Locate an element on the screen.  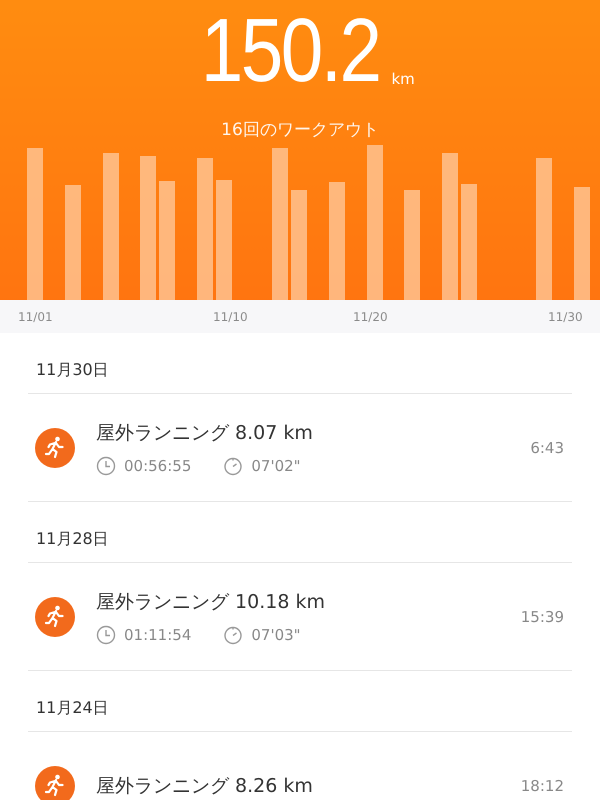
start-time: 6:43 is located at coordinates (547, 447).